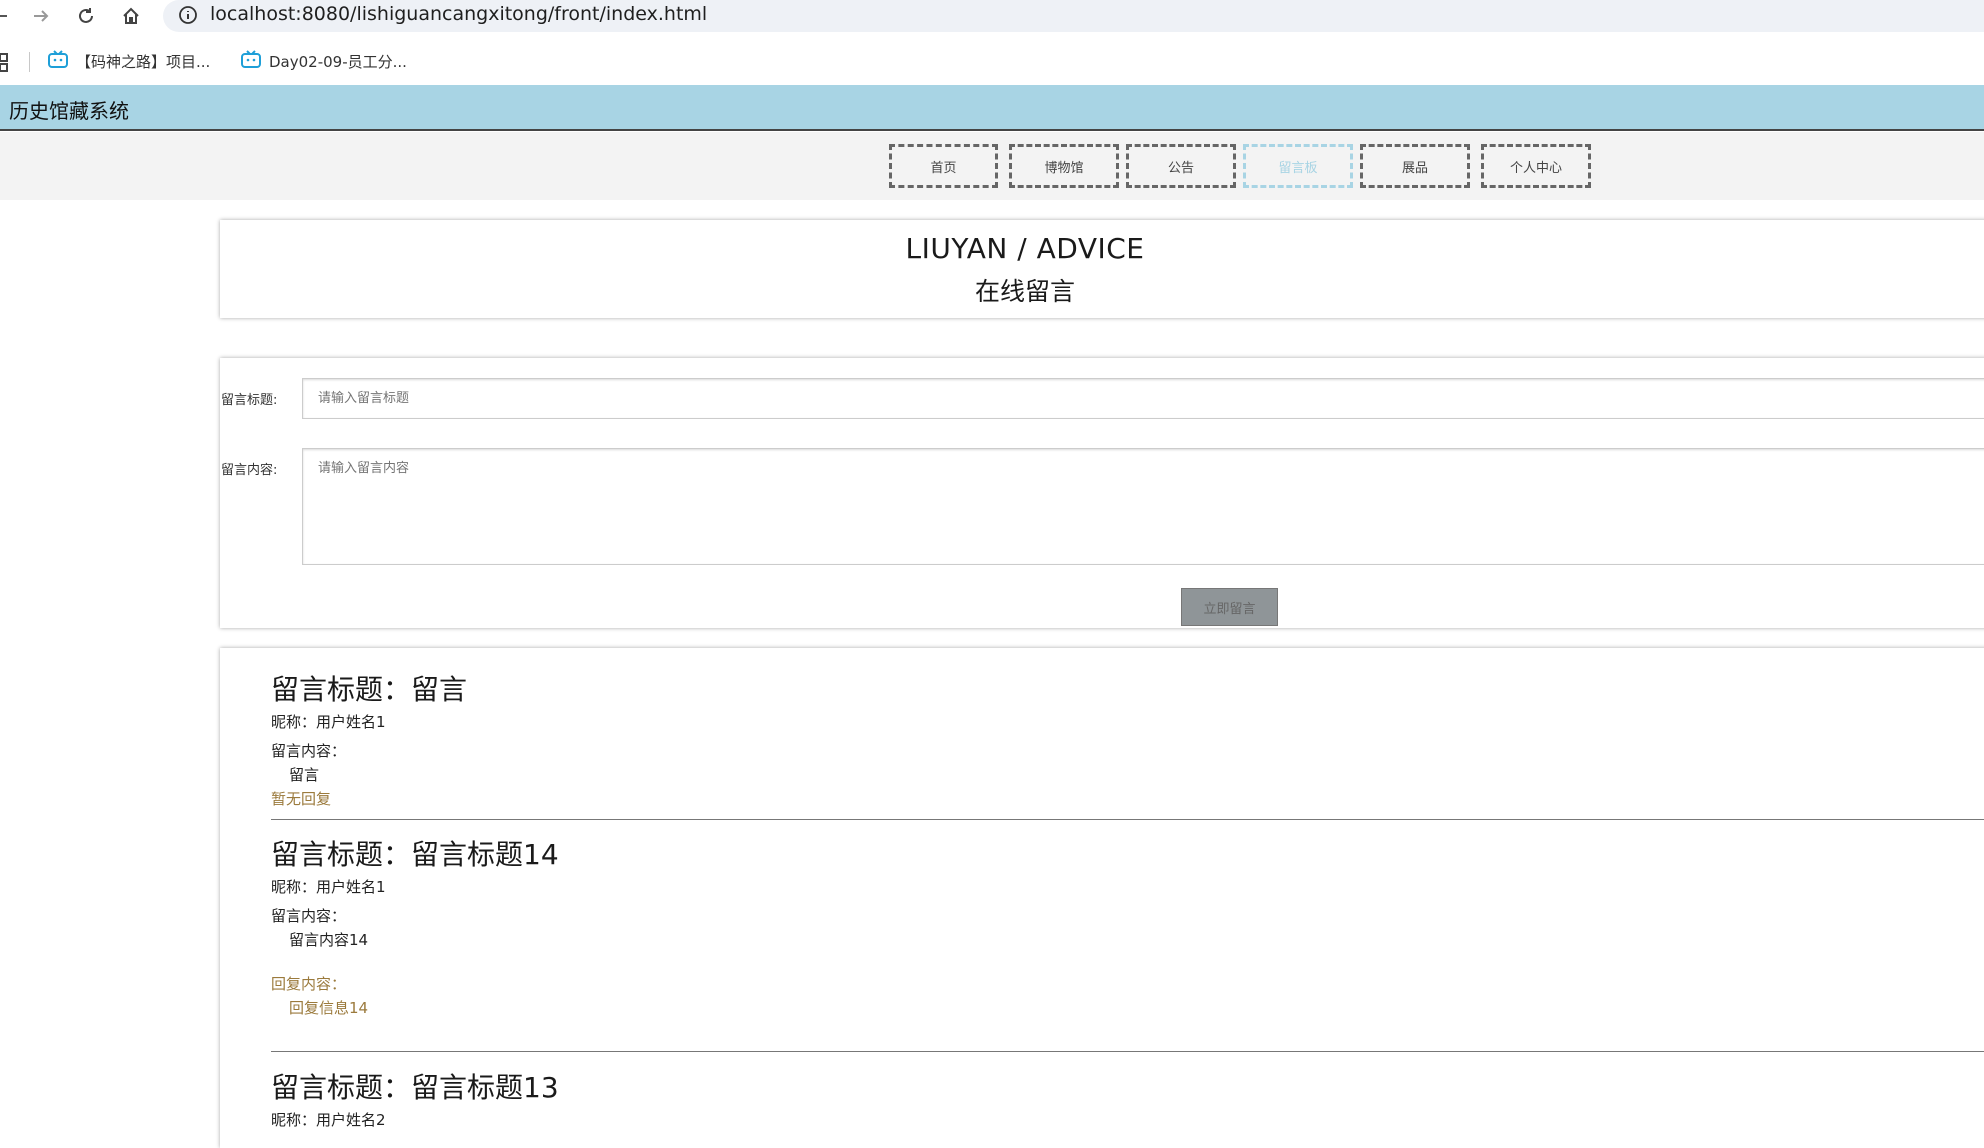 This screenshot has width=1984, height=1148. What do you see at coordinates (1229, 607) in the screenshot?
I see `submit-button: 立即留言` at bounding box center [1229, 607].